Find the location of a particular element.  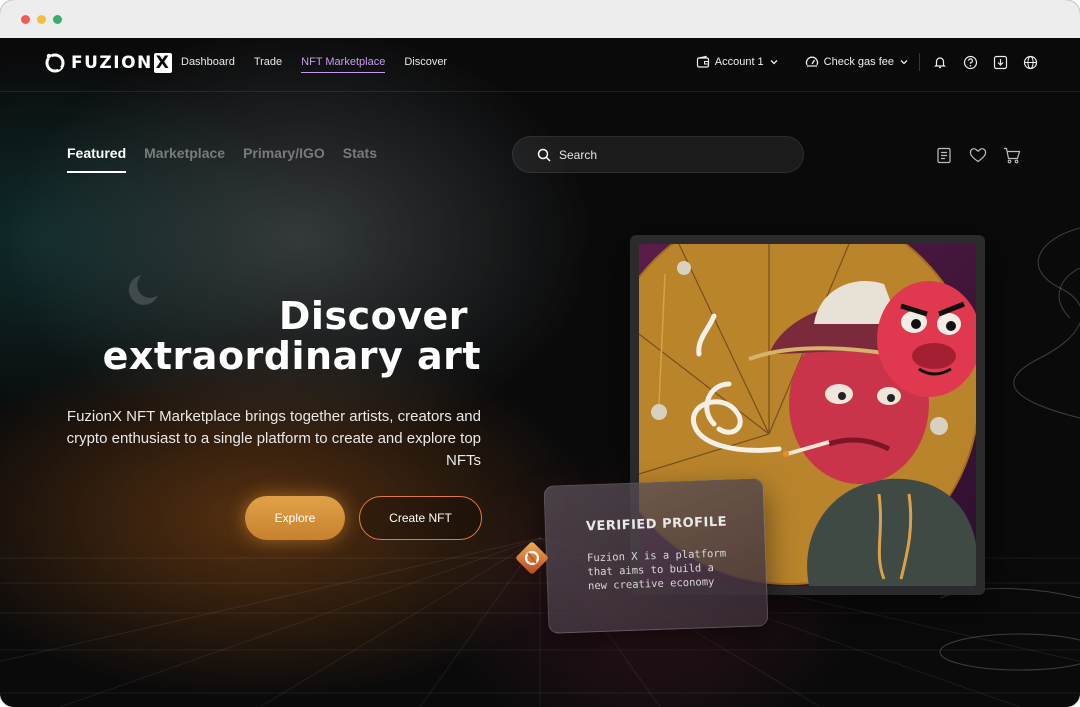

main-nav-links: Dashboard Trade NFT Marketplace Discover is located at coordinates (323, 64).